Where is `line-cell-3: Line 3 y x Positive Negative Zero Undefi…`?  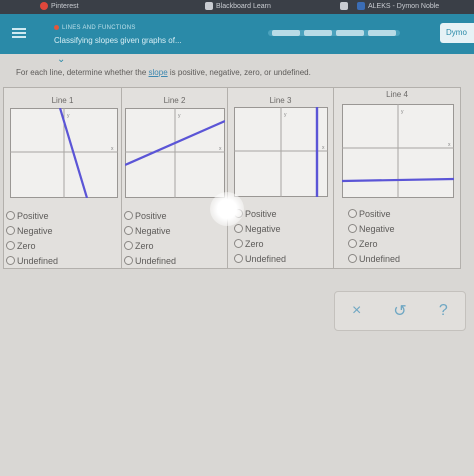
line-cell-3: Line 3 y x Positive Negative Zero Undefi… is located at coordinates (281, 178).